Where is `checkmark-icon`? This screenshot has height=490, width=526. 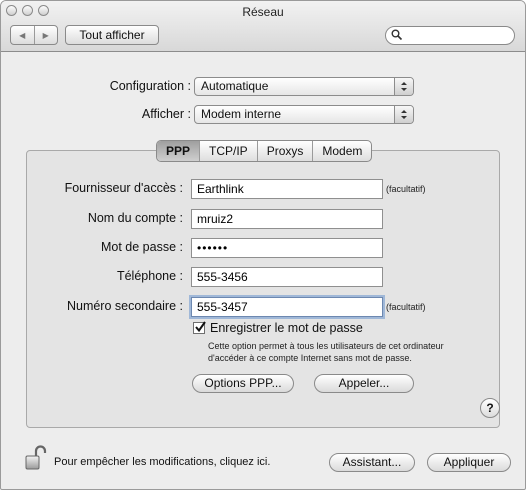
checkmark-icon is located at coordinates (200, 327).